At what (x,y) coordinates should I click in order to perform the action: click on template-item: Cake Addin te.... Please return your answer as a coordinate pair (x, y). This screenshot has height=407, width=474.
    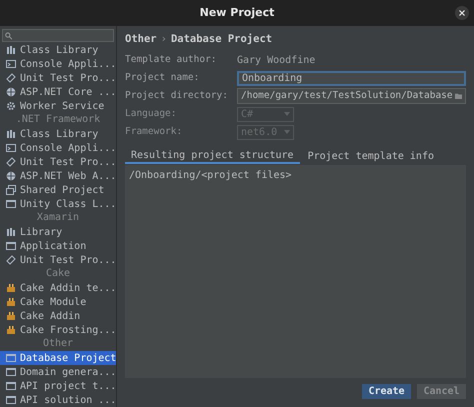
    Looking at the image, I should click on (58, 288).